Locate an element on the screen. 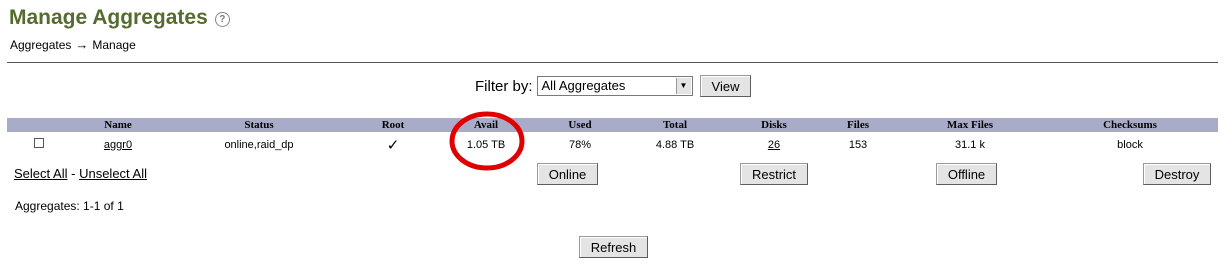 This screenshot has height=265, width=1225. filter-bar: Filter by: All Aggregates ▼ is located at coordinates (584, 86).